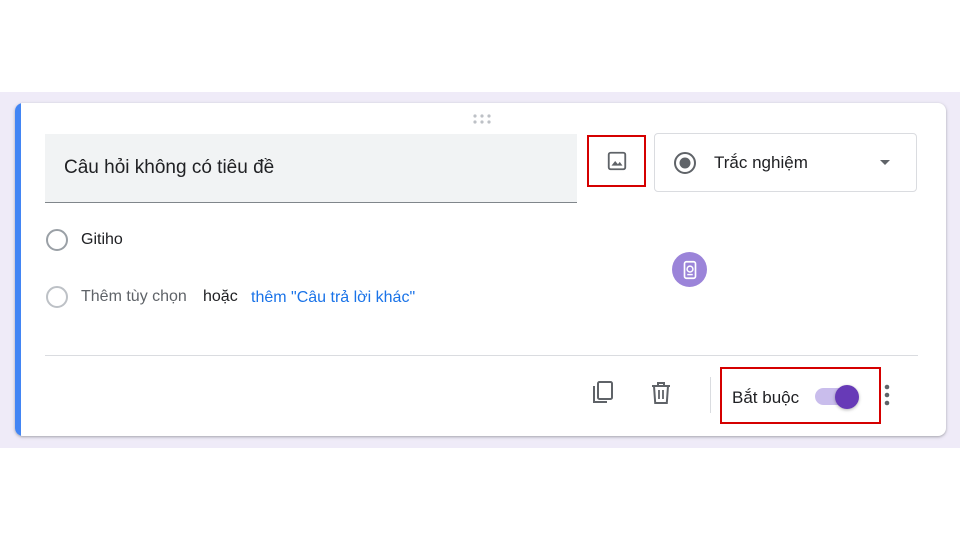 This screenshot has width=960, height=540. I want to click on question-type-dropdown: Trắc nghiệm, so click(785, 162).